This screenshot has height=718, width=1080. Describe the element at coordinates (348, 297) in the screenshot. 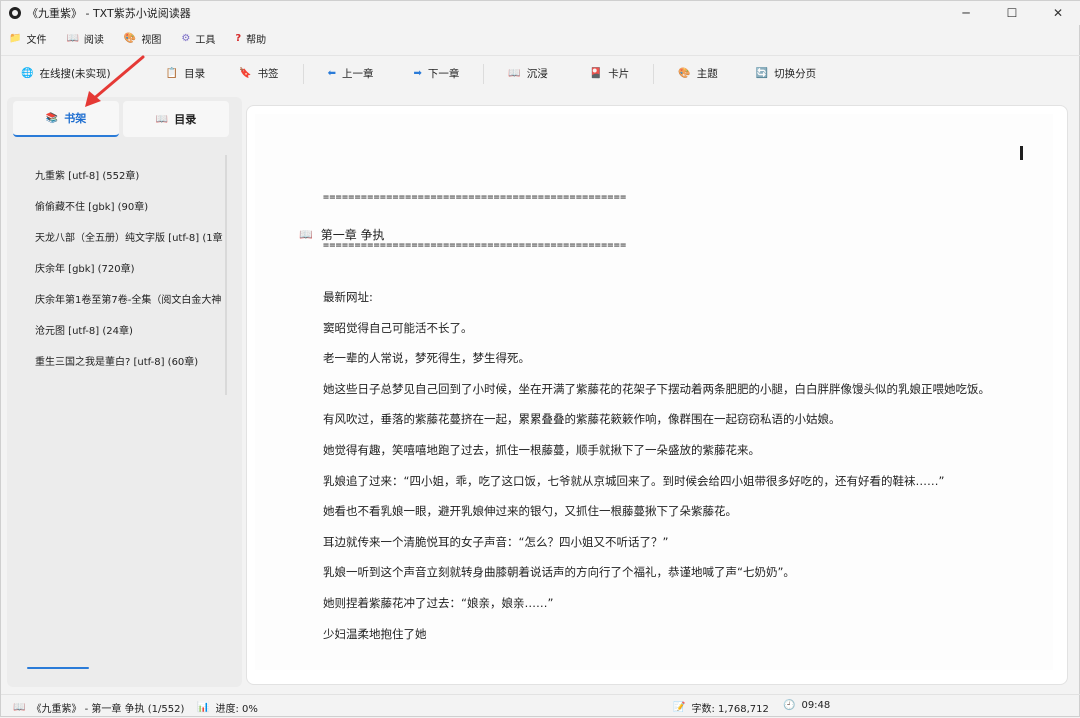

I see `paragraph: 最新网址:` at that location.